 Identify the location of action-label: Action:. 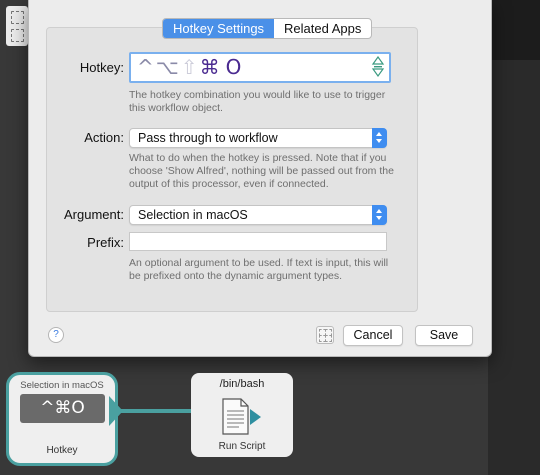
(104, 137).